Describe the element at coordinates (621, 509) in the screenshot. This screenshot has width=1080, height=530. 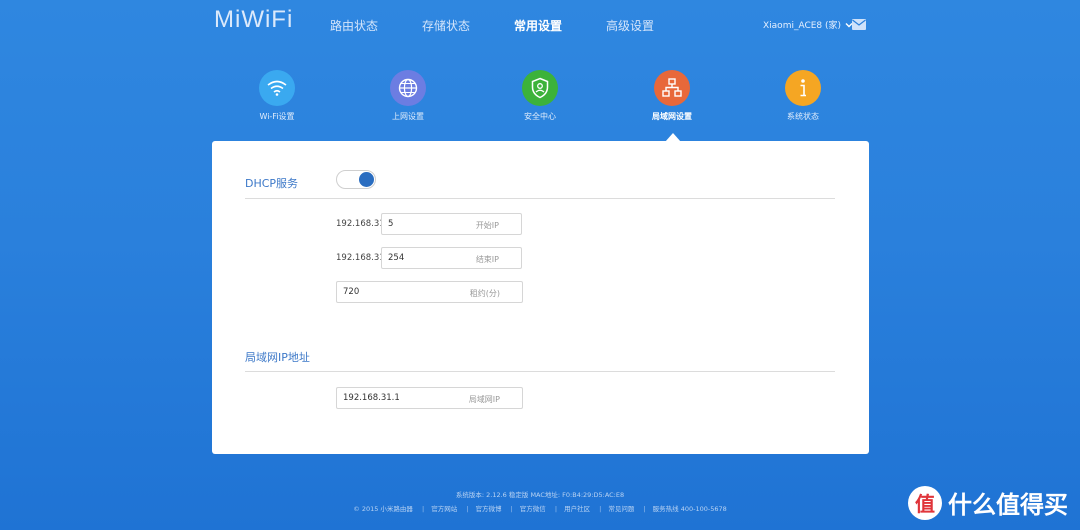
I see `footer-link-faq: 常见问题` at that location.